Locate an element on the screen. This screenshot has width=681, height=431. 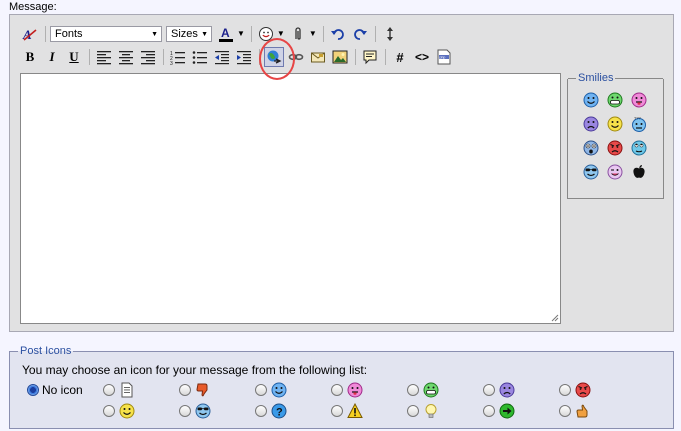
resize-grip-icon is located at coordinates (555, 318).